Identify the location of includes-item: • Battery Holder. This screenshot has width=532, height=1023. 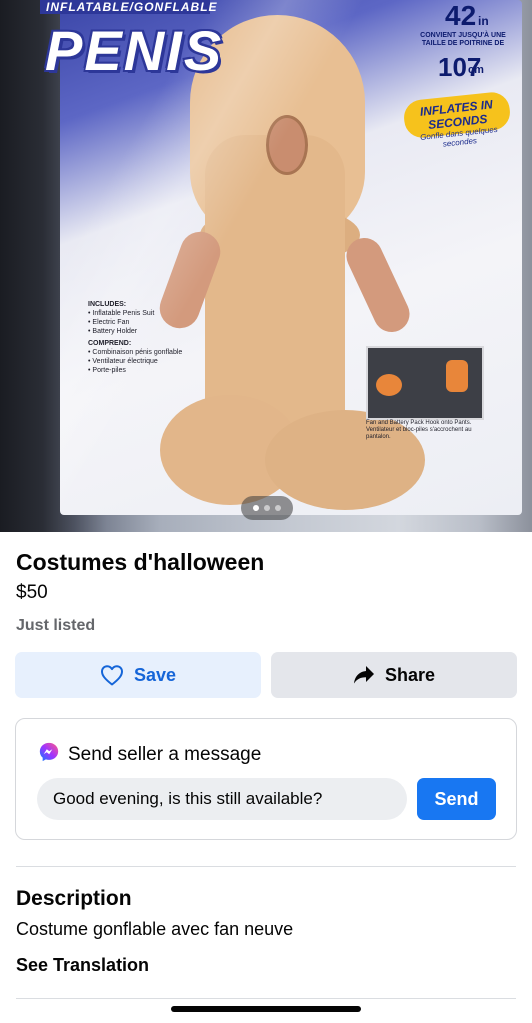
(113, 331).